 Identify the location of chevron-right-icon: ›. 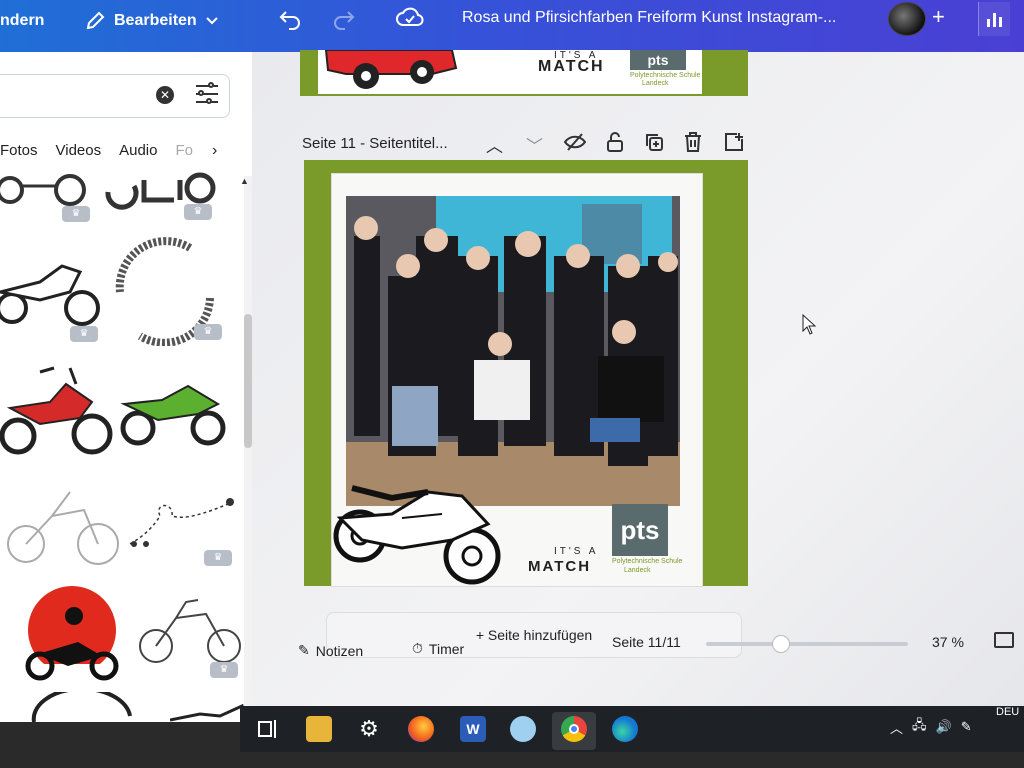
(214, 151).